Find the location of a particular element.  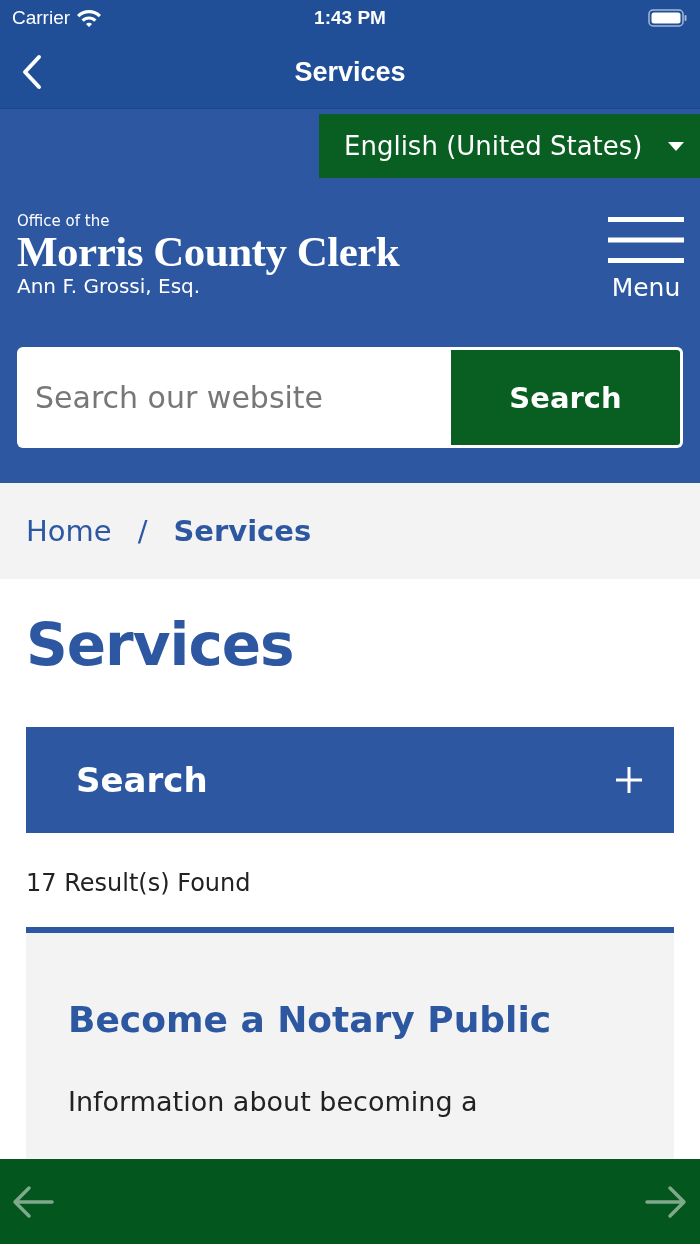

carrier-label: Carrier is located at coordinates (41, 18).